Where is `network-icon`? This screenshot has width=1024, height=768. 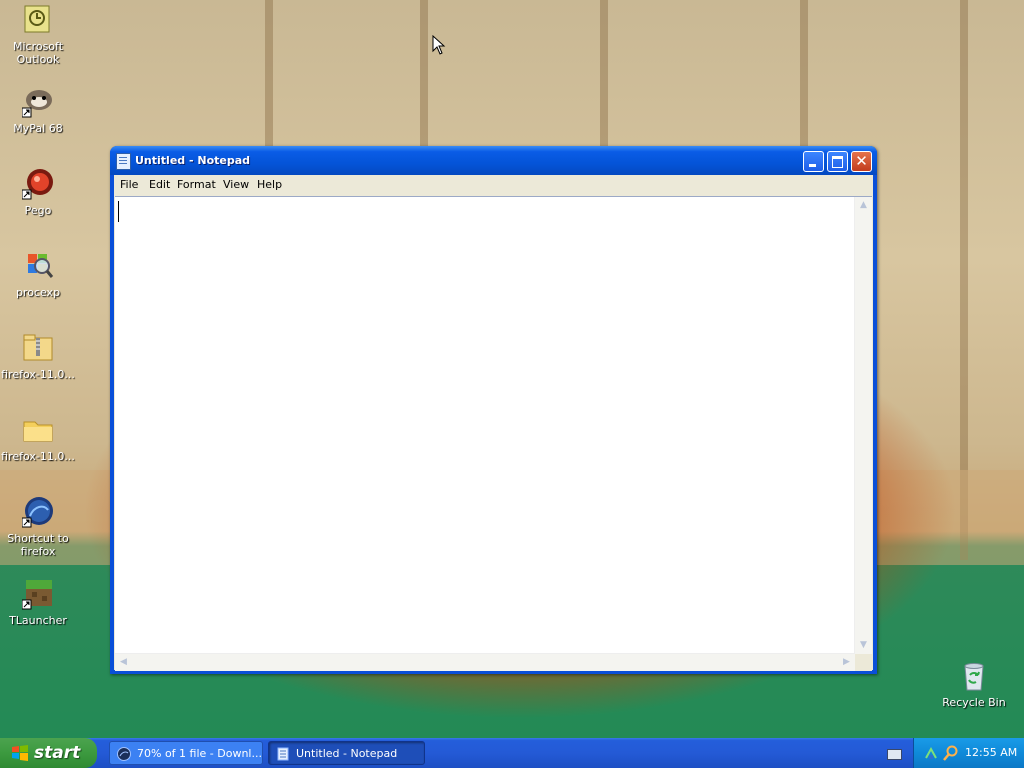 network-icon is located at coordinates (931, 753).